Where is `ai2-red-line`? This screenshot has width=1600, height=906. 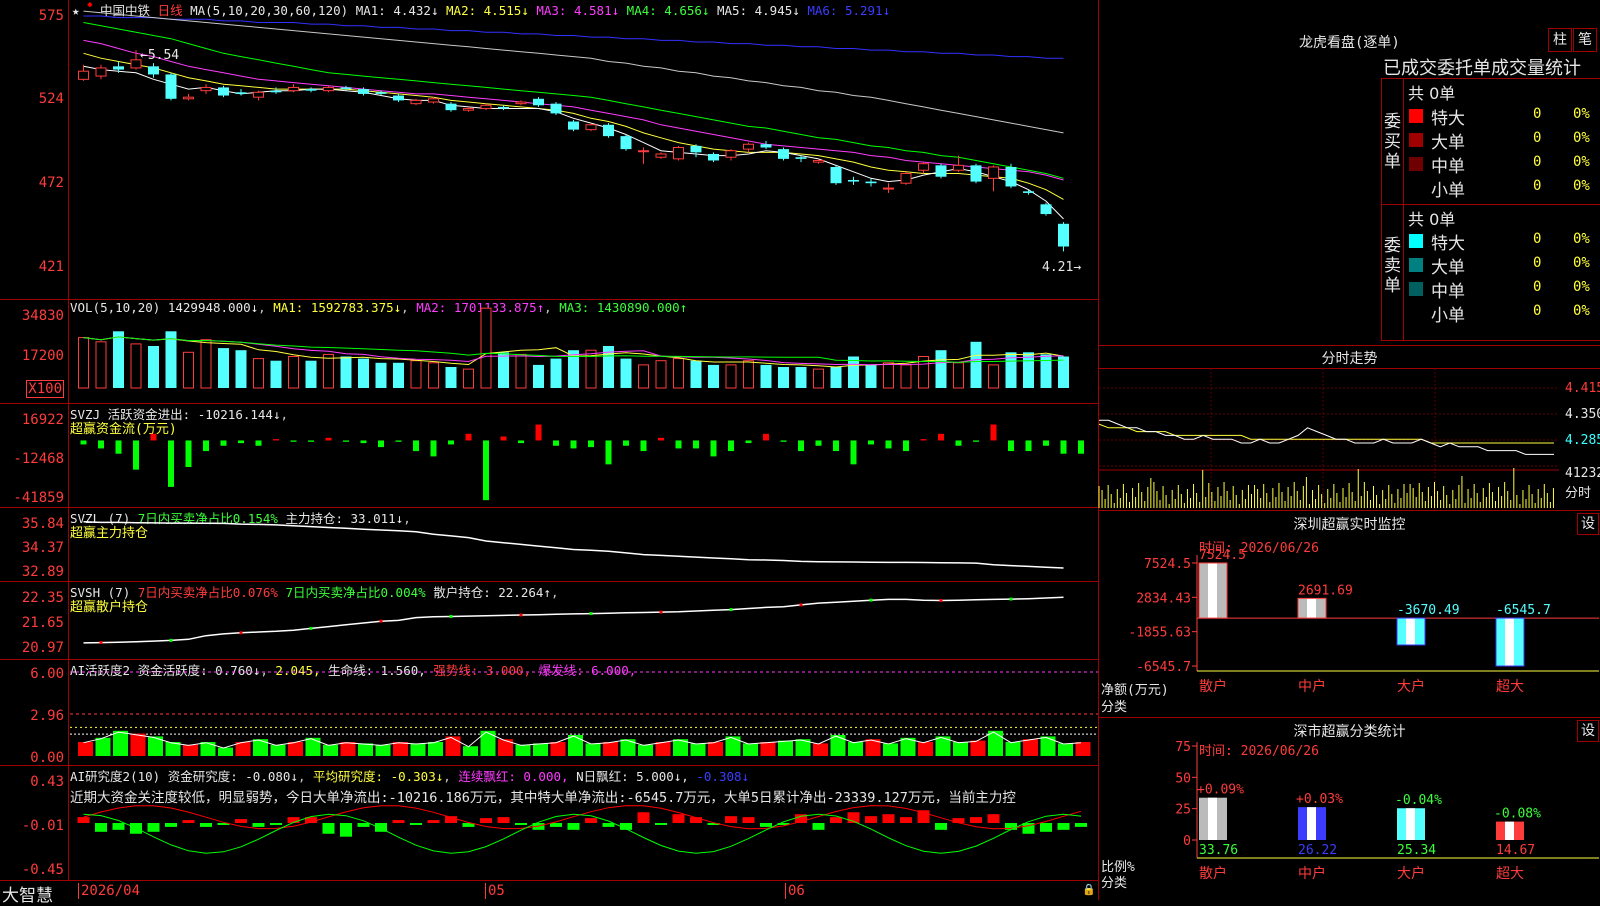 ai2-red-line is located at coordinates (582, 817).